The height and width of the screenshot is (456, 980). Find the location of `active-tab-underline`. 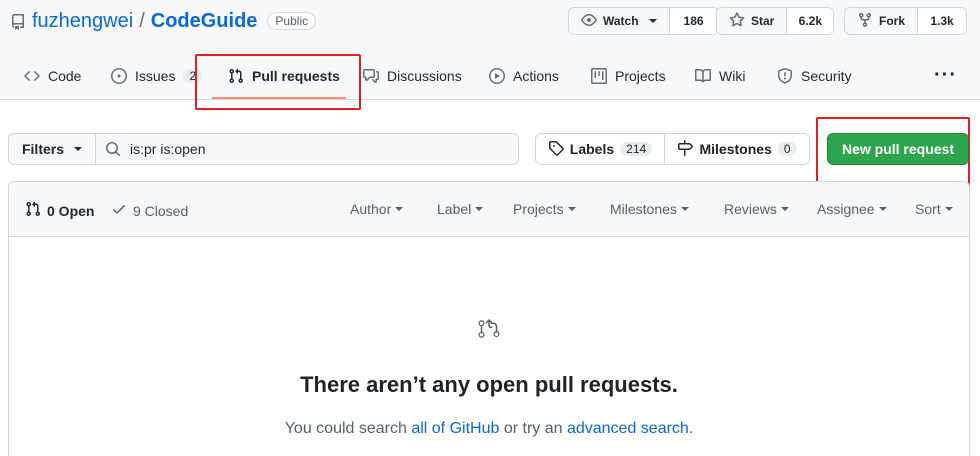

active-tab-underline is located at coordinates (279, 98).